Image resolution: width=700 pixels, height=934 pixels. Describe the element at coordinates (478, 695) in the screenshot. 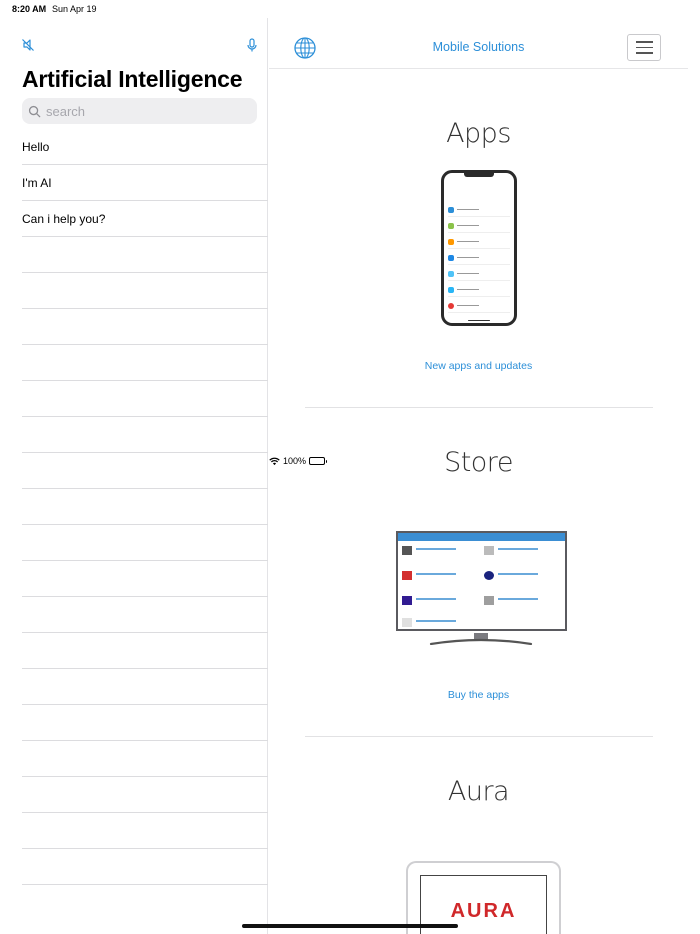

I see `buy-apps-link: Buy the apps` at that location.